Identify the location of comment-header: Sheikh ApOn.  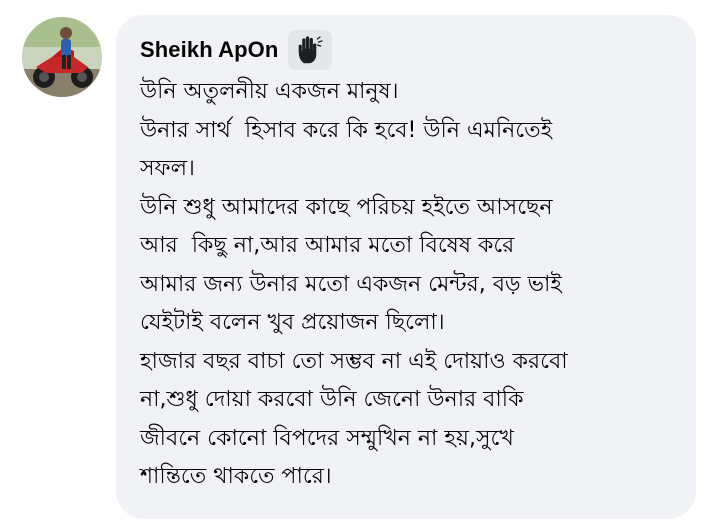
(418, 50).